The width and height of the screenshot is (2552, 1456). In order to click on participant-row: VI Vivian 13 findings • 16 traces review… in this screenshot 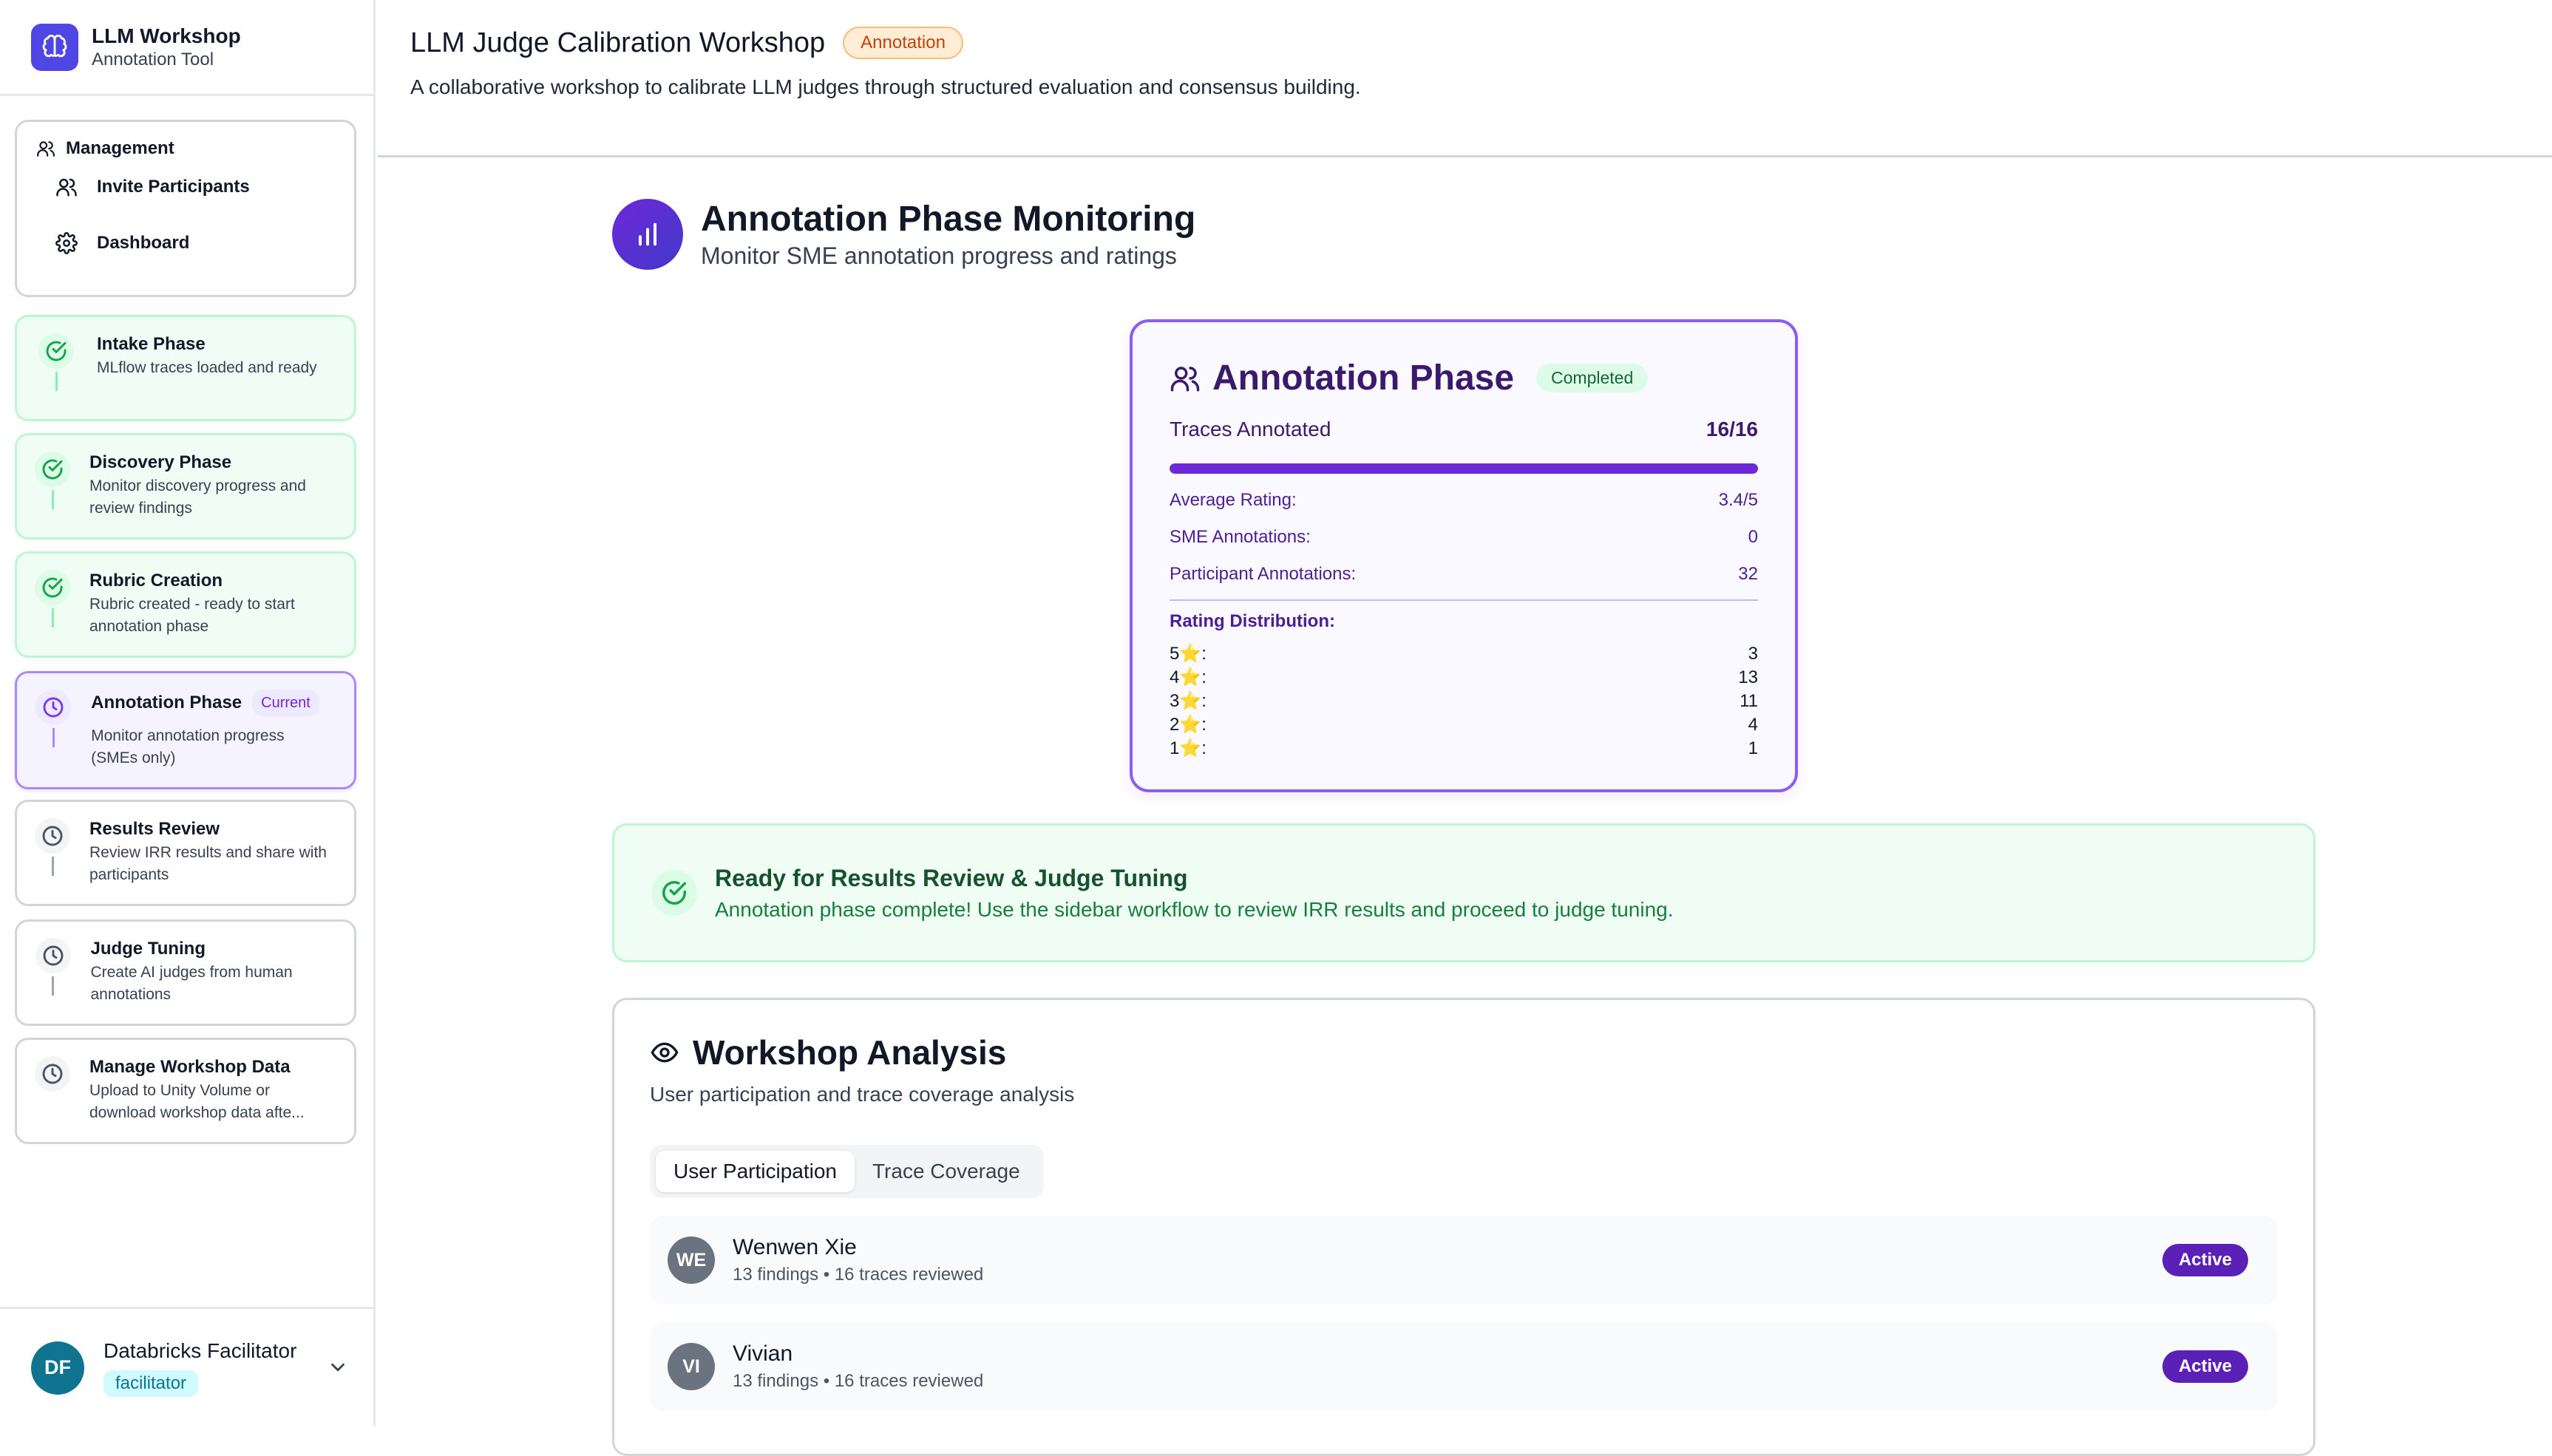, I will do `click(1464, 1366)`.